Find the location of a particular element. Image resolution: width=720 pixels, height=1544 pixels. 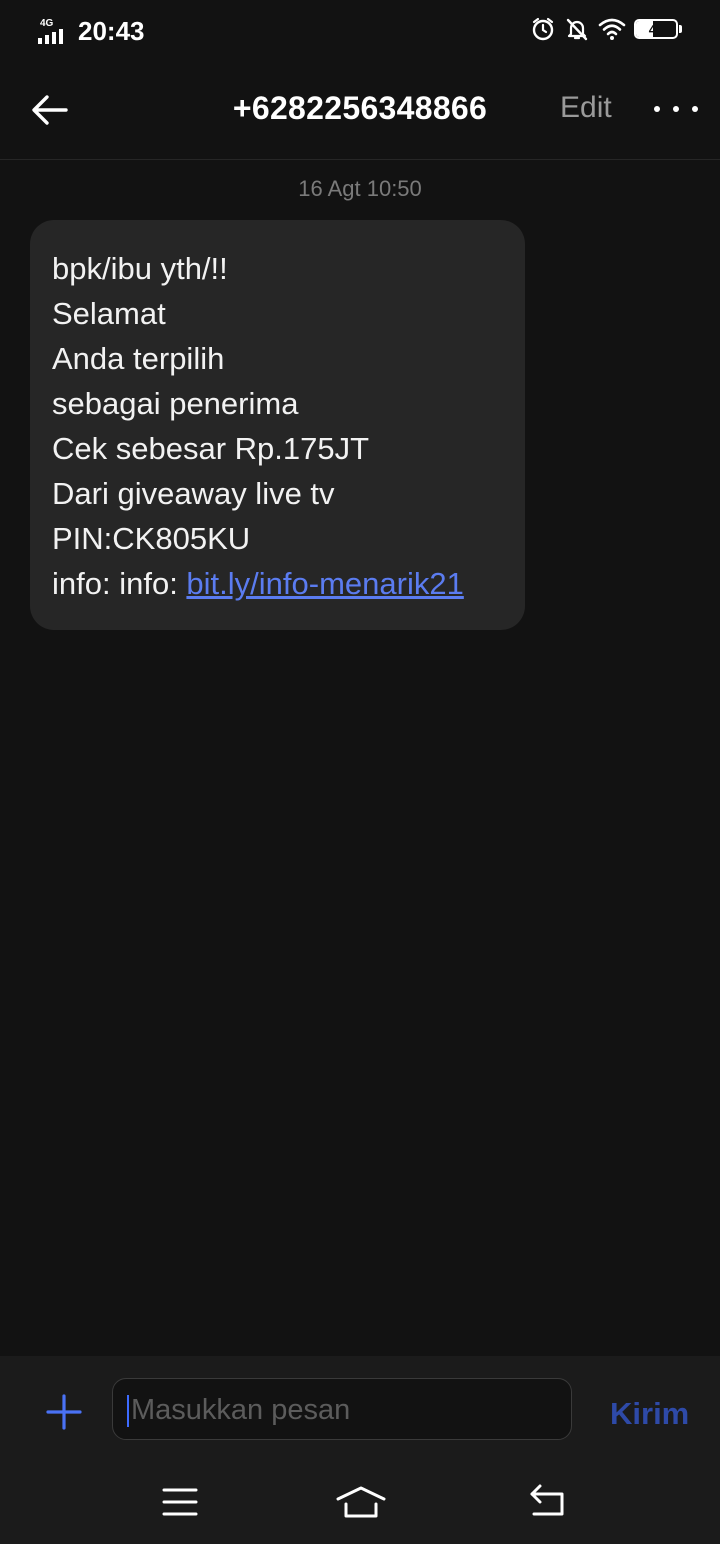

message-link: bit.ly/info-menarik21 is located at coordinates (324, 583).